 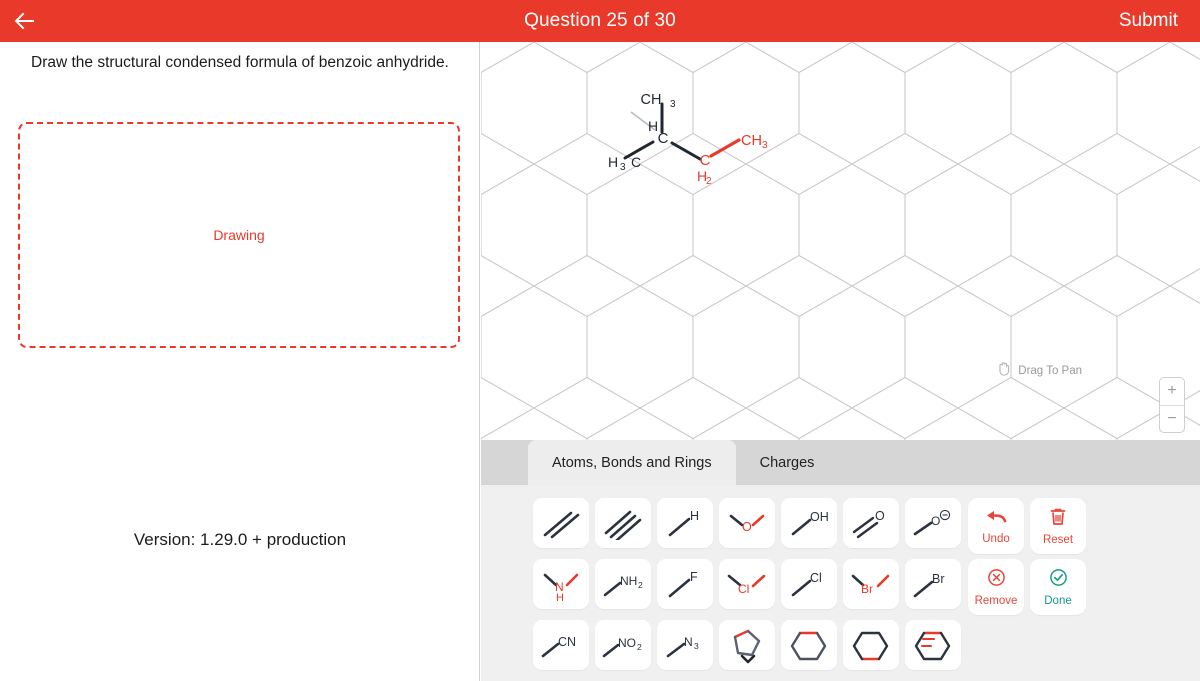 I want to click on chlorine-tool: Cl, so click(x=809, y=584).